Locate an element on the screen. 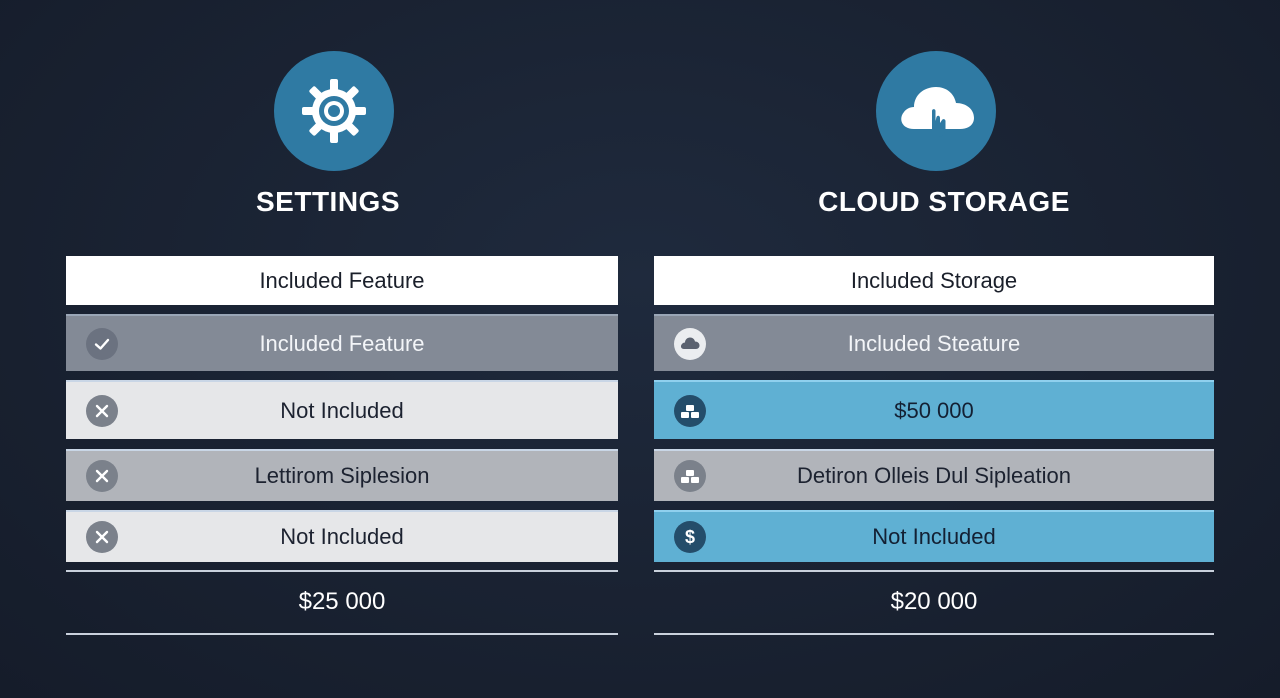 Image resolution: width=1280 pixels, height=698 pixels. settings-header-row: Included Feature is located at coordinates (342, 280).